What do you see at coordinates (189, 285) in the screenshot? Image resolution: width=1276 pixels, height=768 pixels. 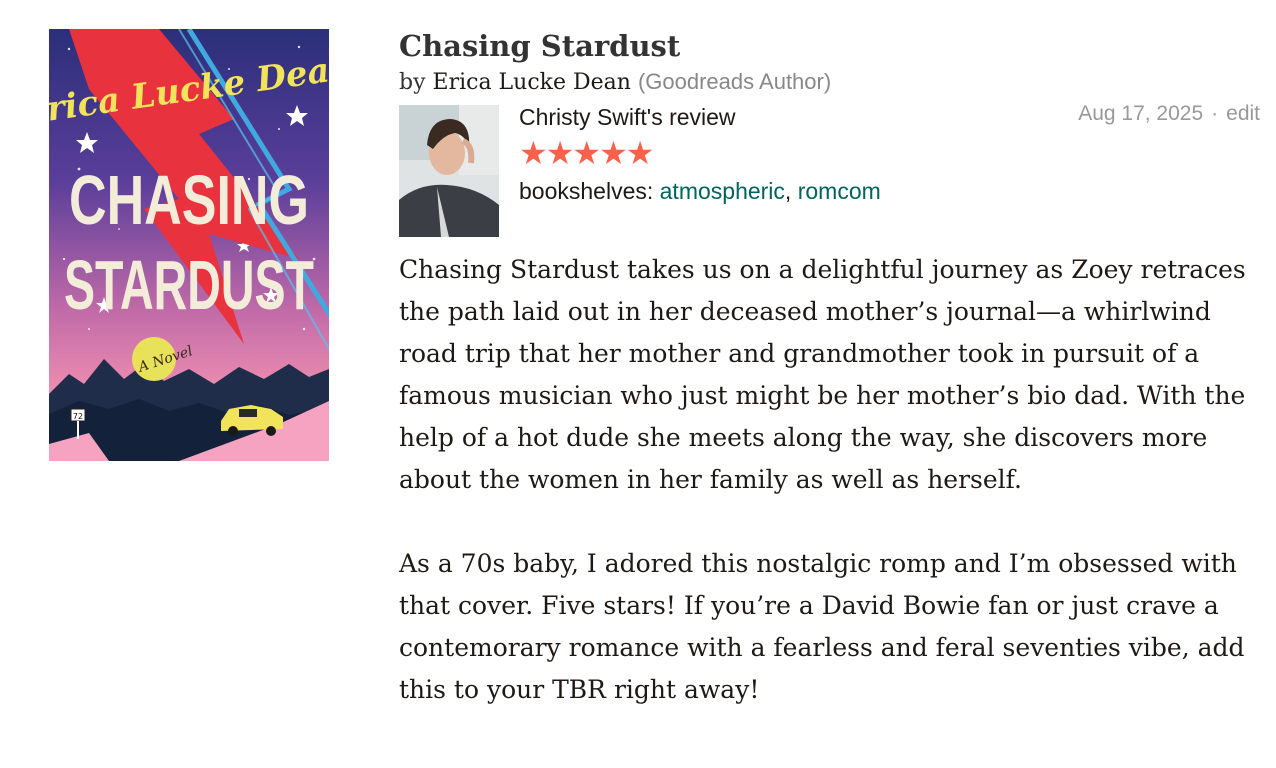 I see `cover-title-line2: STARDUST` at bounding box center [189, 285].